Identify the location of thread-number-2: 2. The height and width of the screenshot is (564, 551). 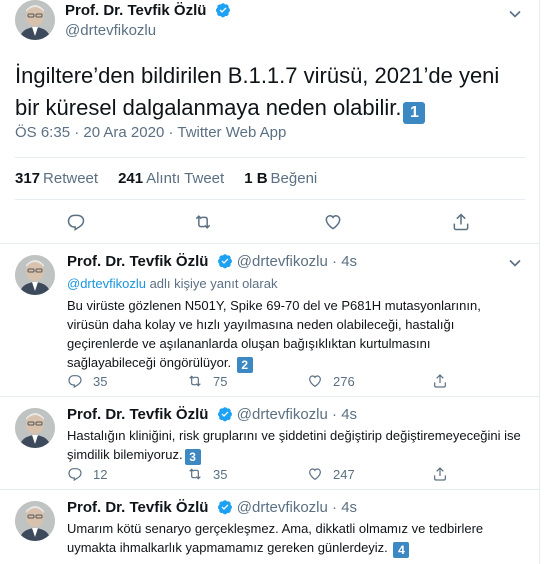
(244, 365).